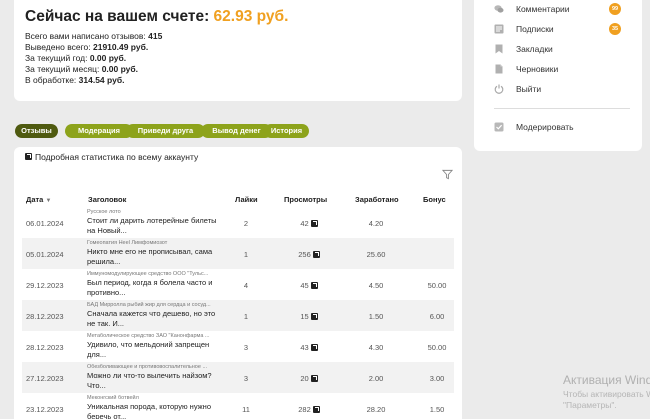 This screenshot has height=419, width=650. Describe the element at coordinates (304, 285) in the screenshot. I see `row-views-value: 45` at that location.